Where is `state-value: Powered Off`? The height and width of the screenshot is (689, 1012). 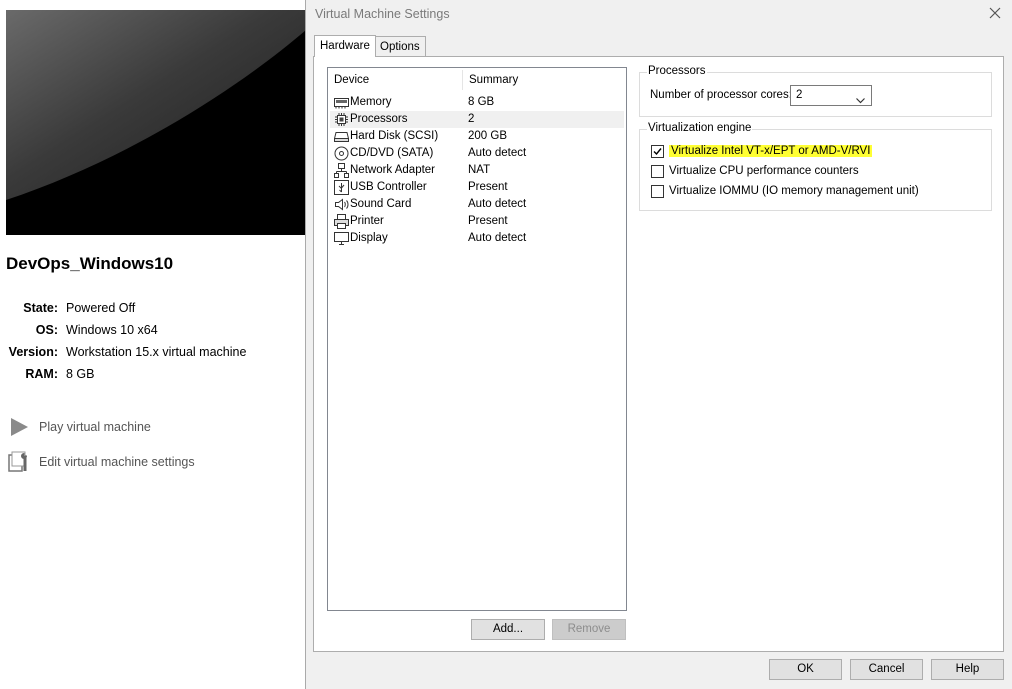 state-value: Powered Off is located at coordinates (101, 308).